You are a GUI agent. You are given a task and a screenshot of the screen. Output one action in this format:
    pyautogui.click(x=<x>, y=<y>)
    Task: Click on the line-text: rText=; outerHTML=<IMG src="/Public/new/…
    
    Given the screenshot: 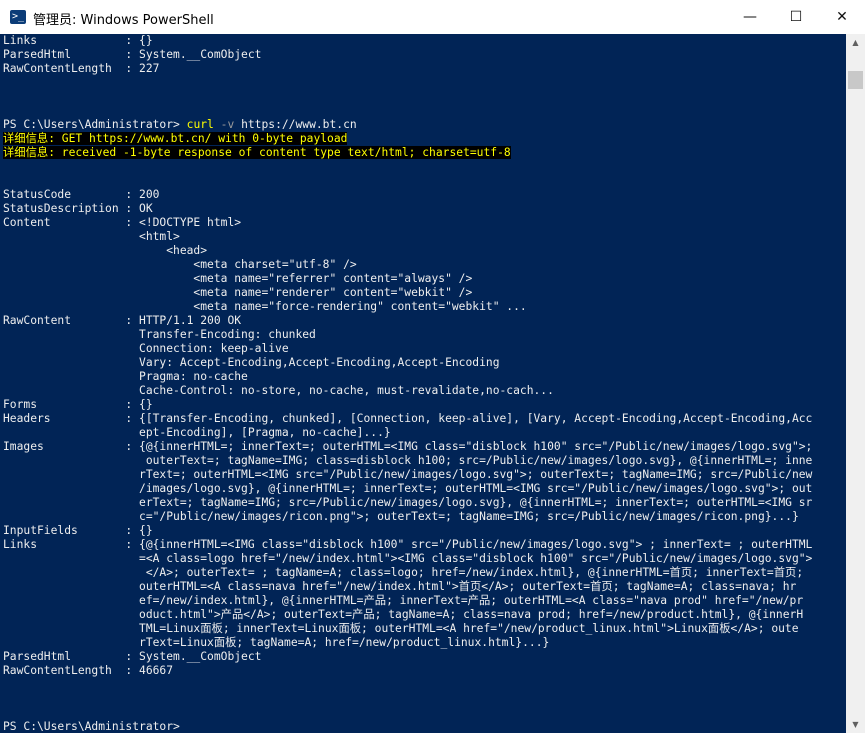 What is the action you would take?
    pyautogui.click(x=408, y=474)
    